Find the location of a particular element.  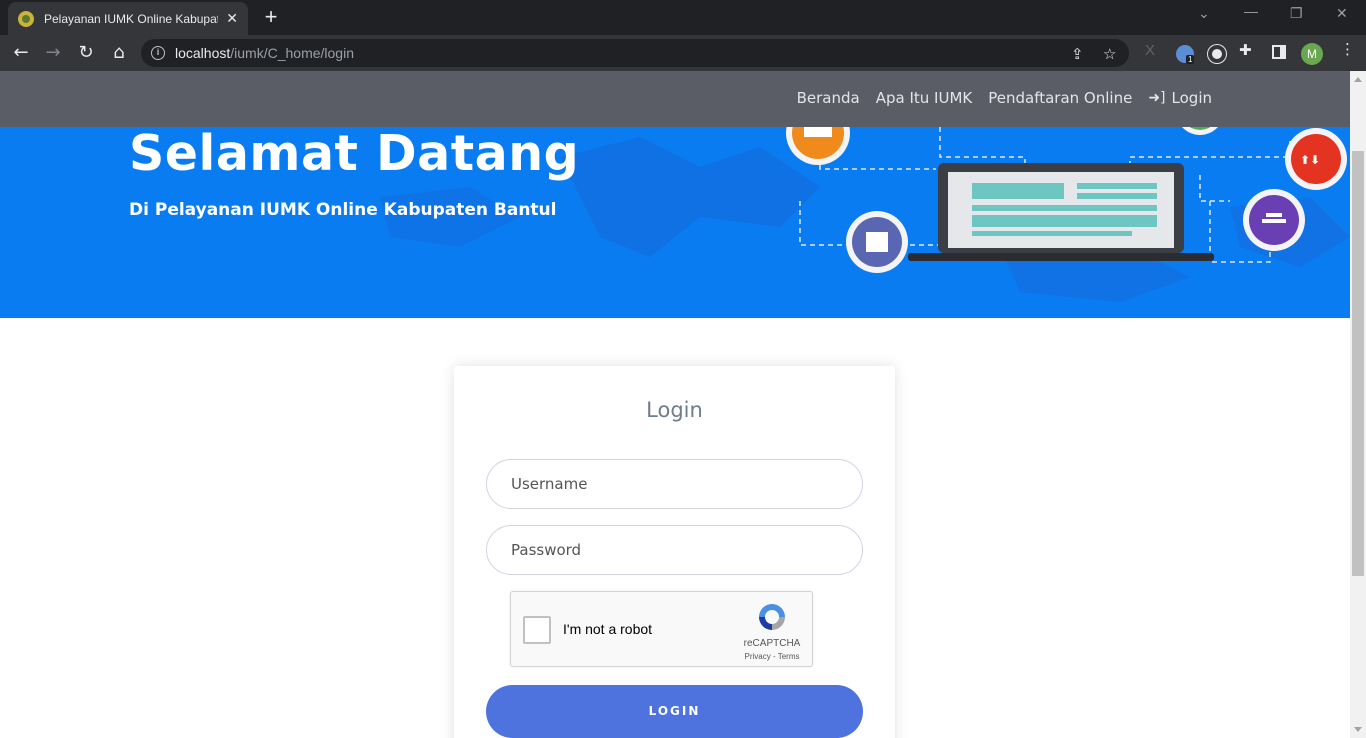

hero-title: Selamat Datang is located at coordinates (354, 154).